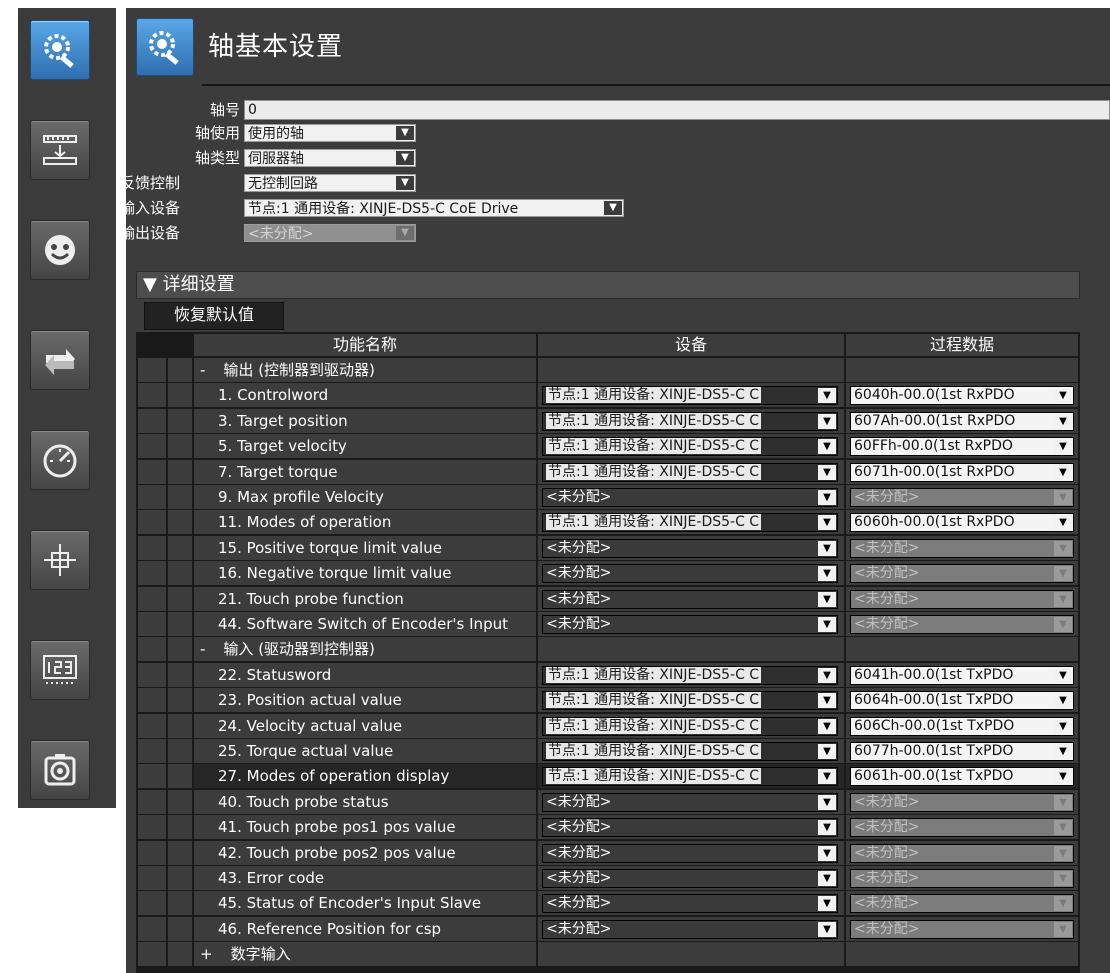  I want to click on function-name-cell: 44. Software Switch of Encoder's Input, so click(365, 624).